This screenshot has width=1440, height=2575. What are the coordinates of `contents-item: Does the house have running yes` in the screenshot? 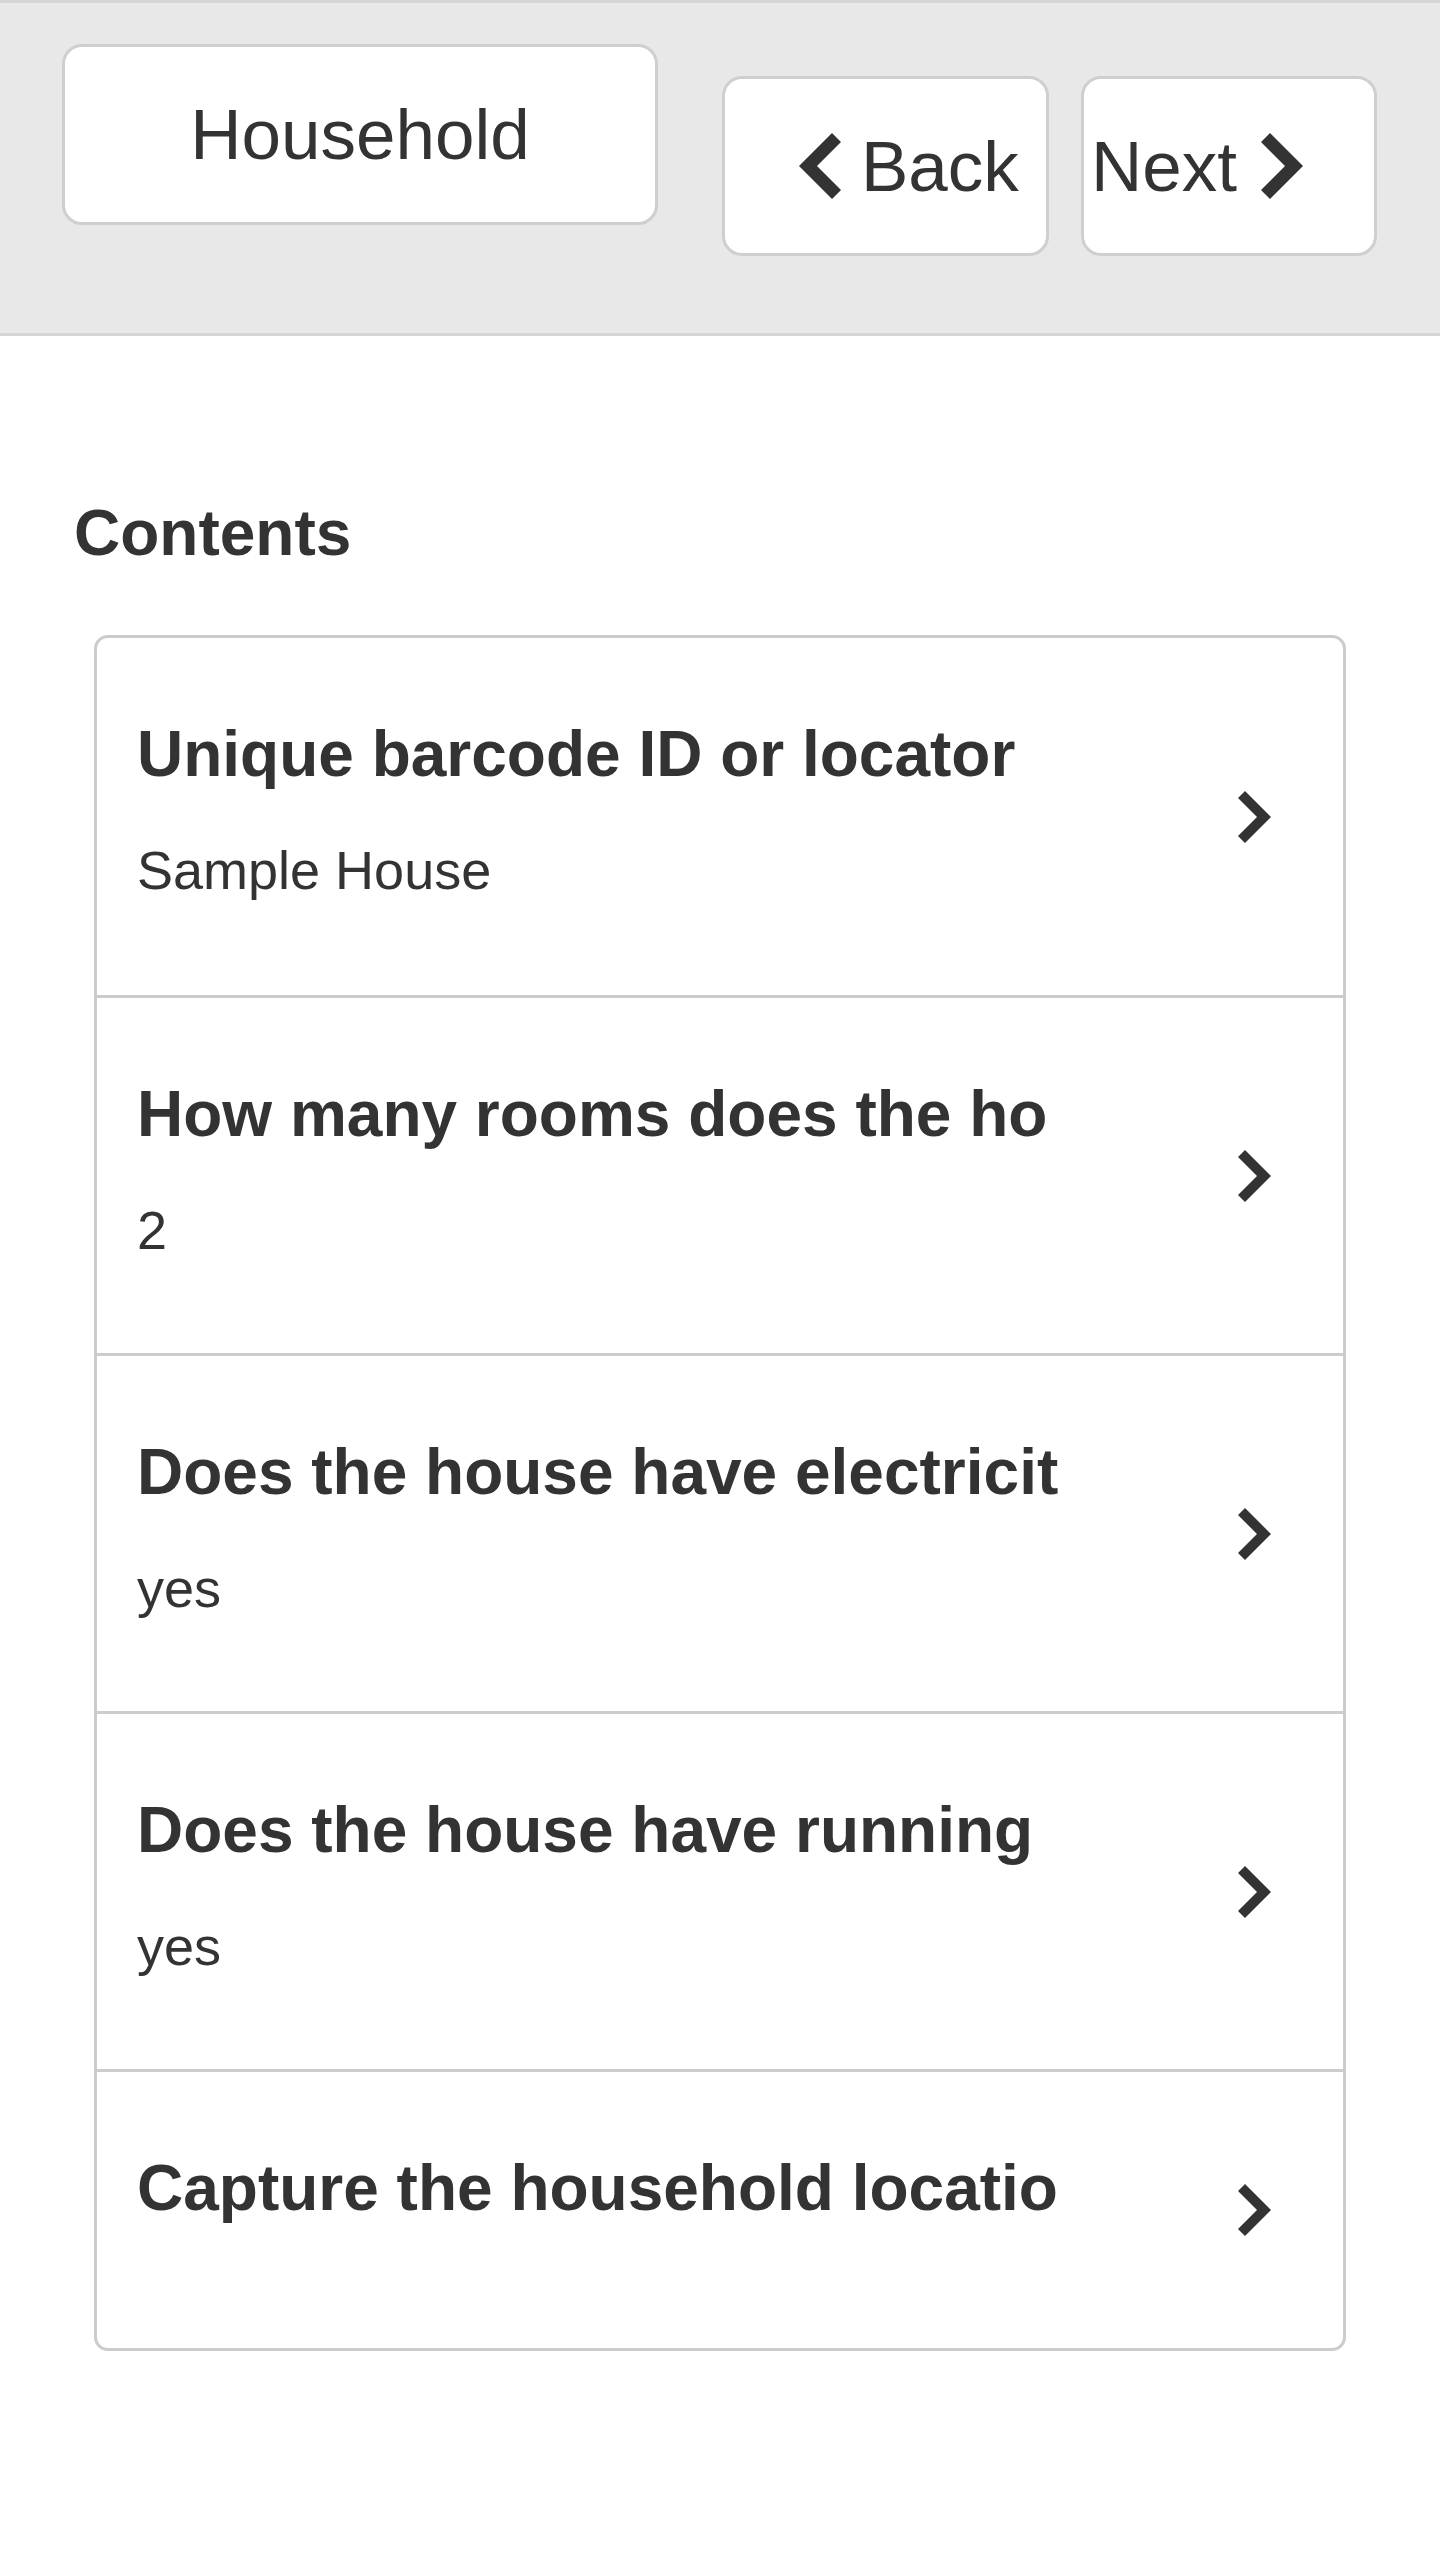 It's located at (720, 1890).